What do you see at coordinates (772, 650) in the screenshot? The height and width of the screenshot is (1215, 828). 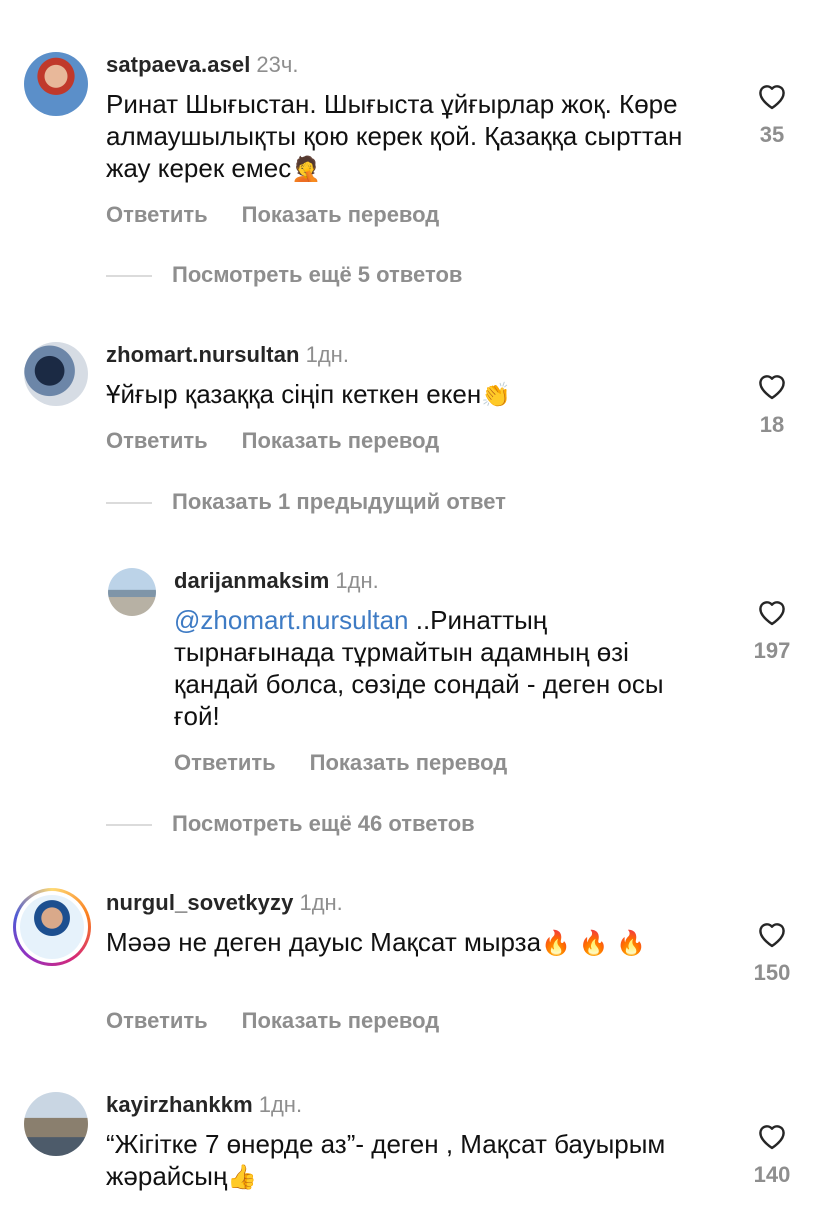 I see `like-count: 197` at bounding box center [772, 650].